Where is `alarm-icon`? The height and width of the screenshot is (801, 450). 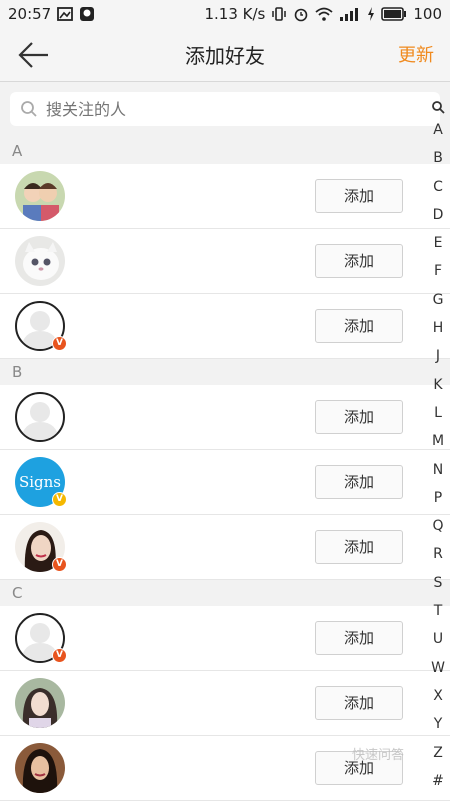 alarm-icon is located at coordinates (301, 15).